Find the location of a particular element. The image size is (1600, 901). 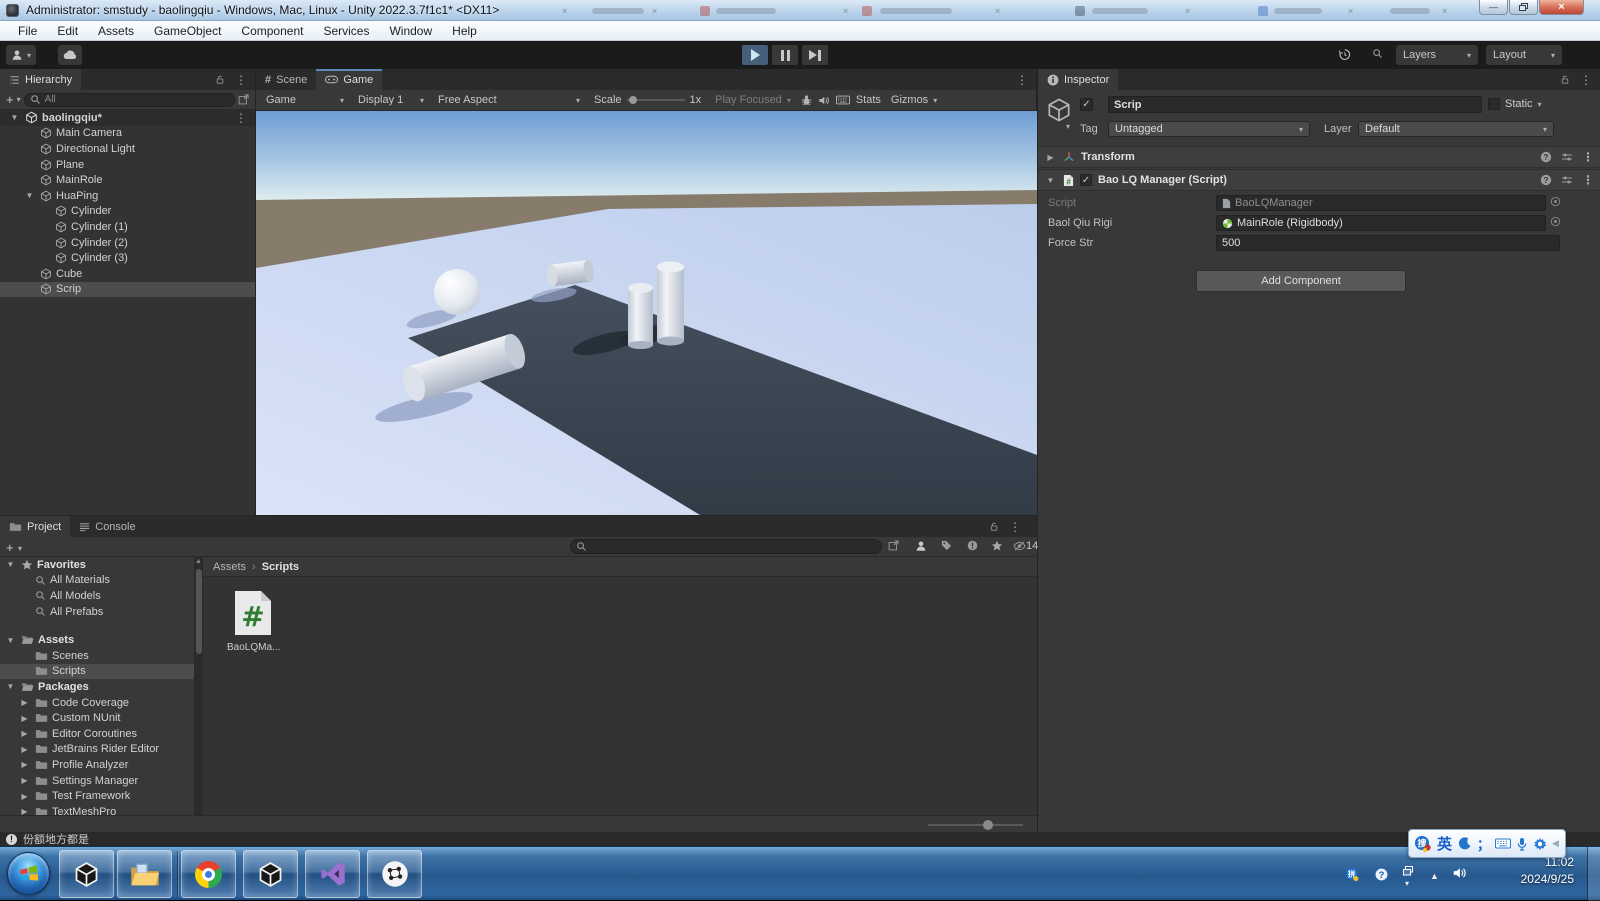

scale-slider: Scale 1x is located at coordinates (647, 100).